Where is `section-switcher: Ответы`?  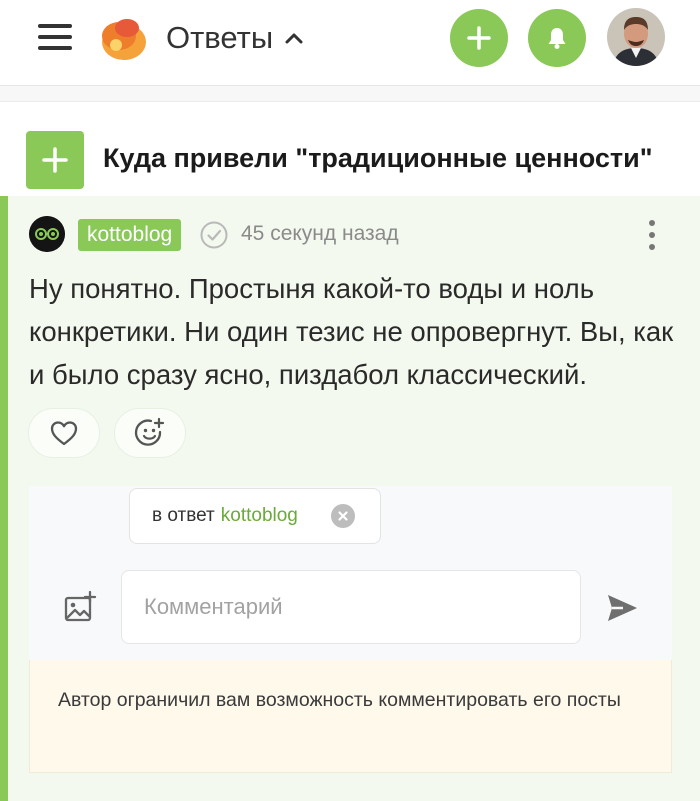
section-switcher: Ответы is located at coordinates (235, 38).